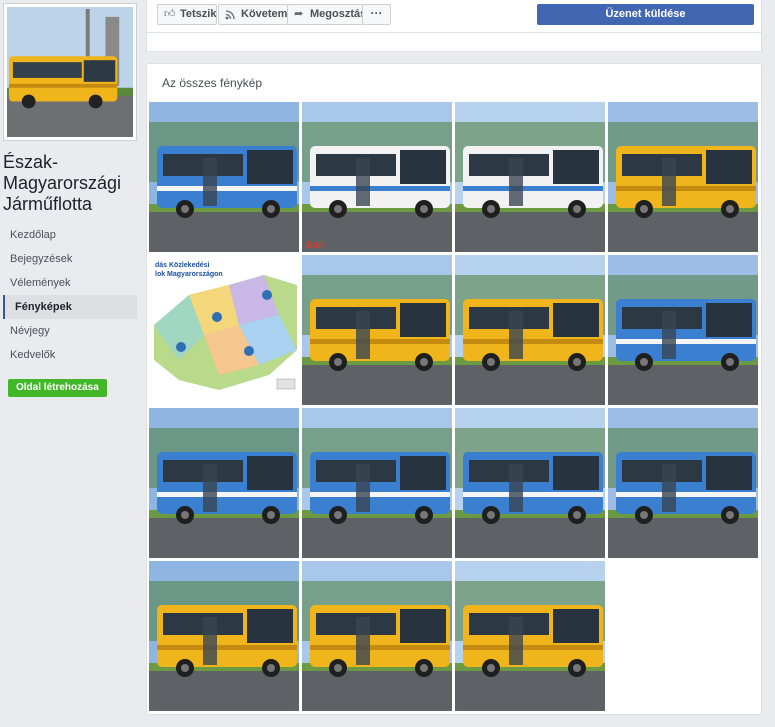 The image size is (775, 727). I want to click on follow-label: Követem, so click(264, 14).